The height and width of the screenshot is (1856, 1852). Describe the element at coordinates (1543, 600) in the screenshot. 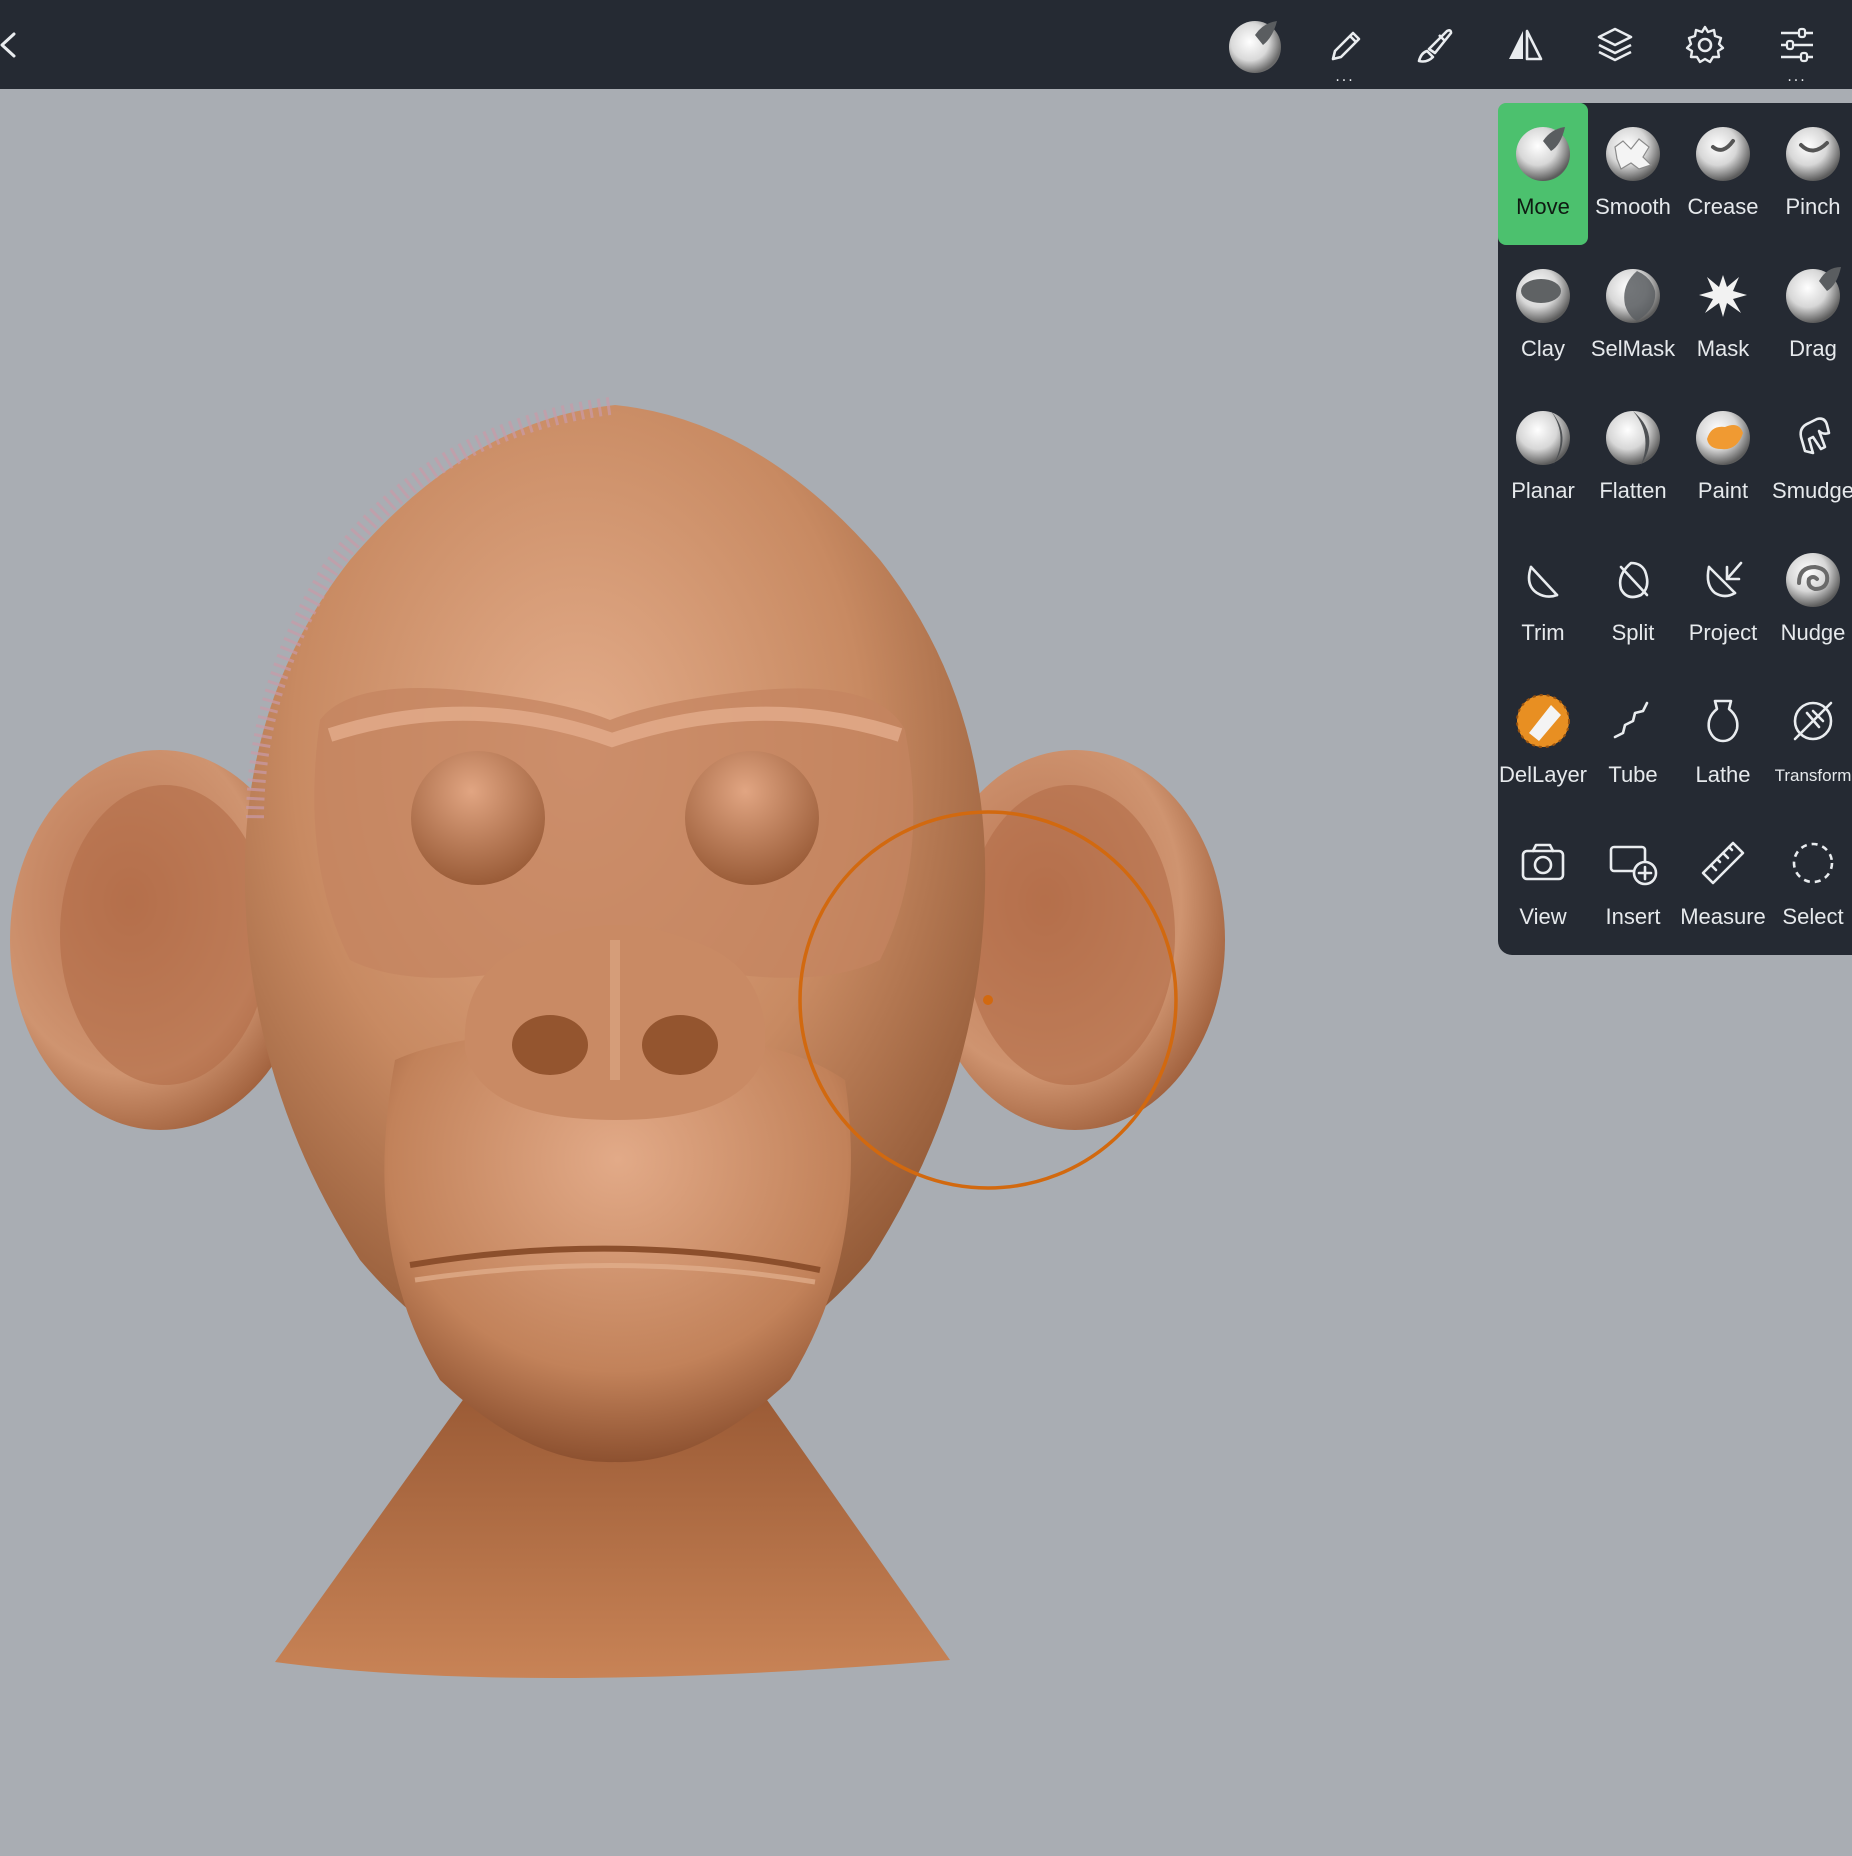

I see `tool-trim: Trim` at that location.